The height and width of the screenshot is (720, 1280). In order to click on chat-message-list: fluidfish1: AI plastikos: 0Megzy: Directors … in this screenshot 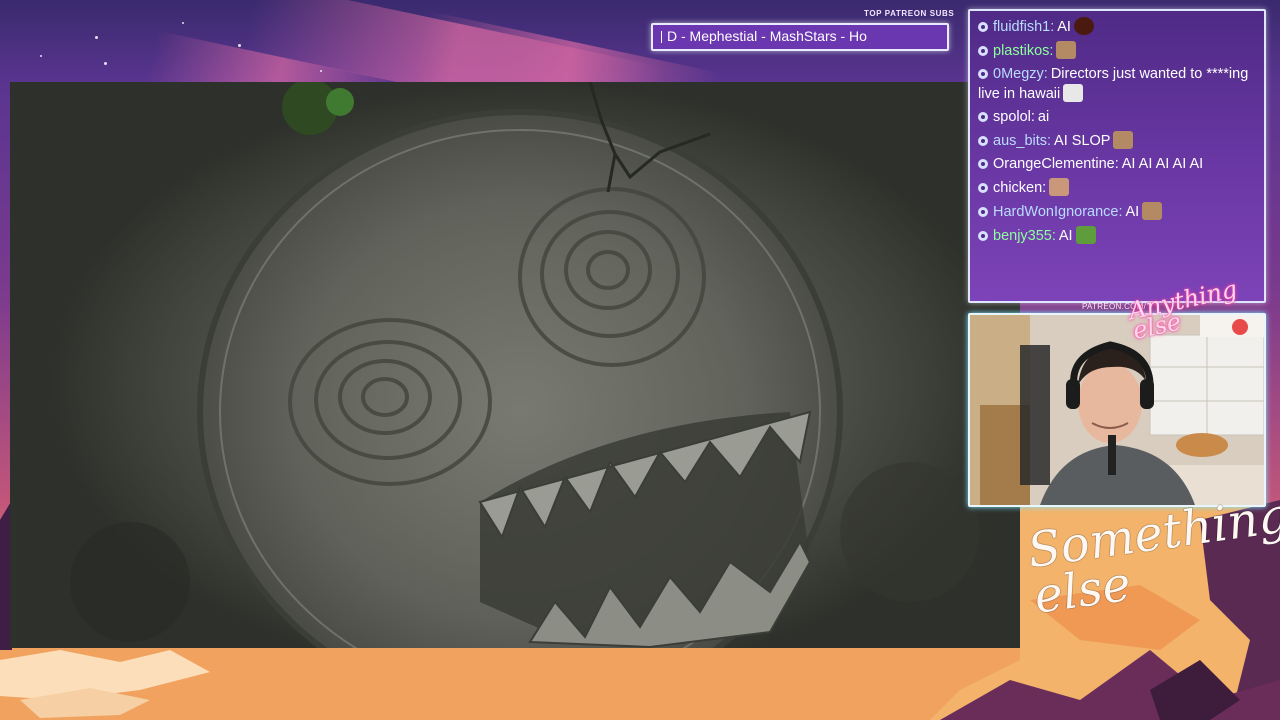, I will do `click(1117, 129)`.